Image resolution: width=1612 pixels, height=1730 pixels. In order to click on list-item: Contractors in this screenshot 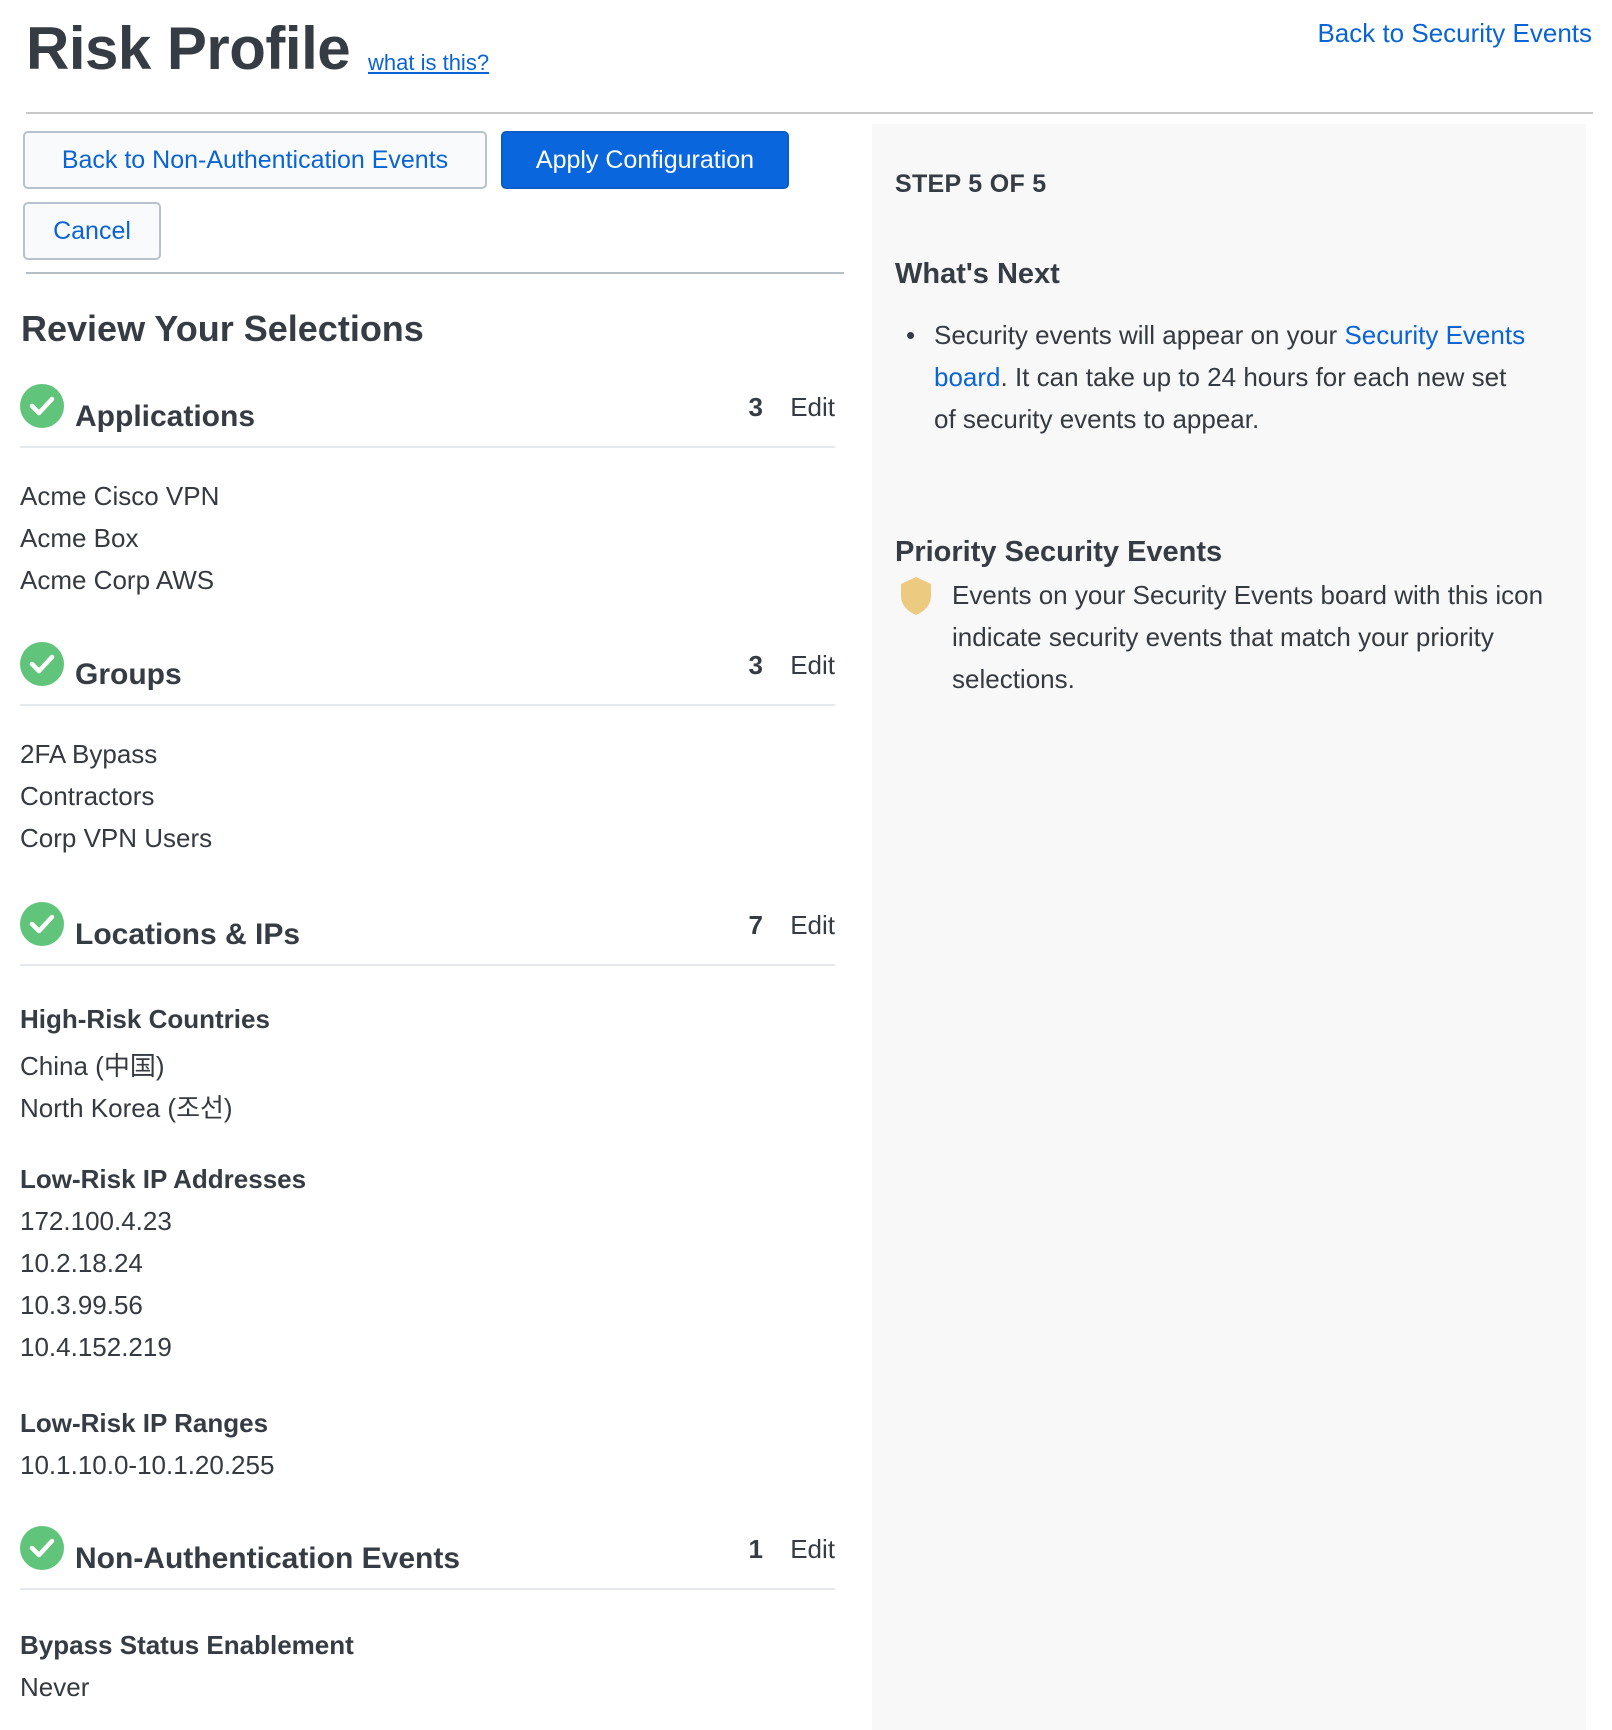, I will do `click(87, 796)`.